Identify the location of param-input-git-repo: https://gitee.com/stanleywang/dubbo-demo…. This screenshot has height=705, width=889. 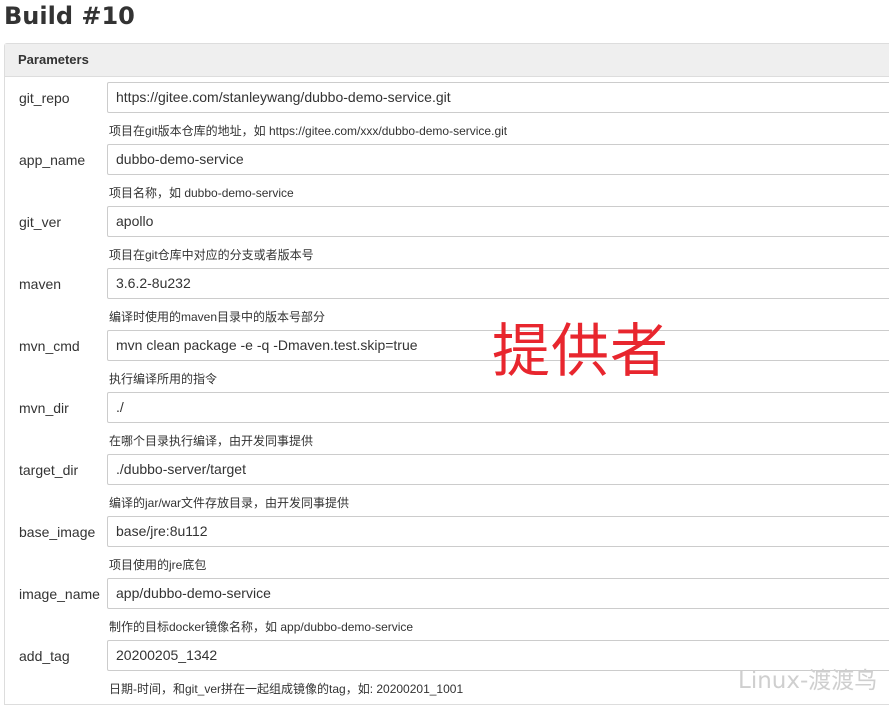
(498, 97).